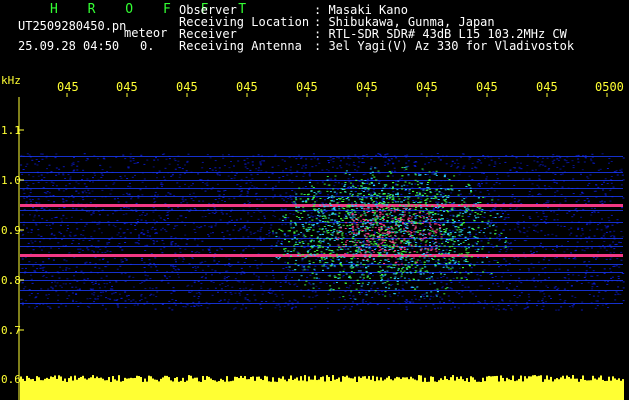 This screenshot has width=629, height=400. Describe the element at coordinates (11, 330) in the screenshot. I see `freq-tick: 0.7` at that location.